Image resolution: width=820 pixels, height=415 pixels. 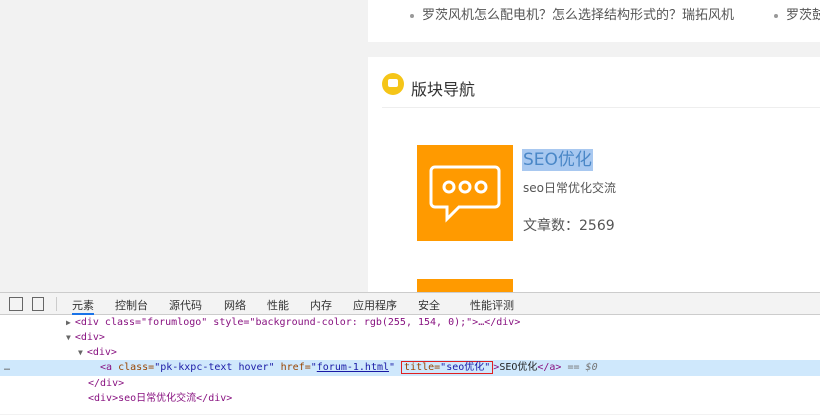 I want to click on tab-security: 安全, so click(x=429, y=305).